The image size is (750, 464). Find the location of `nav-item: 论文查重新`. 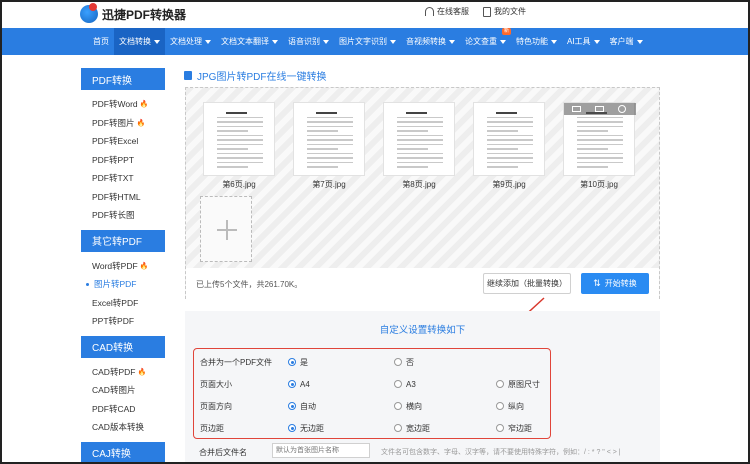

nav-item: 论文查重新 is located at coordinates (485, 41).